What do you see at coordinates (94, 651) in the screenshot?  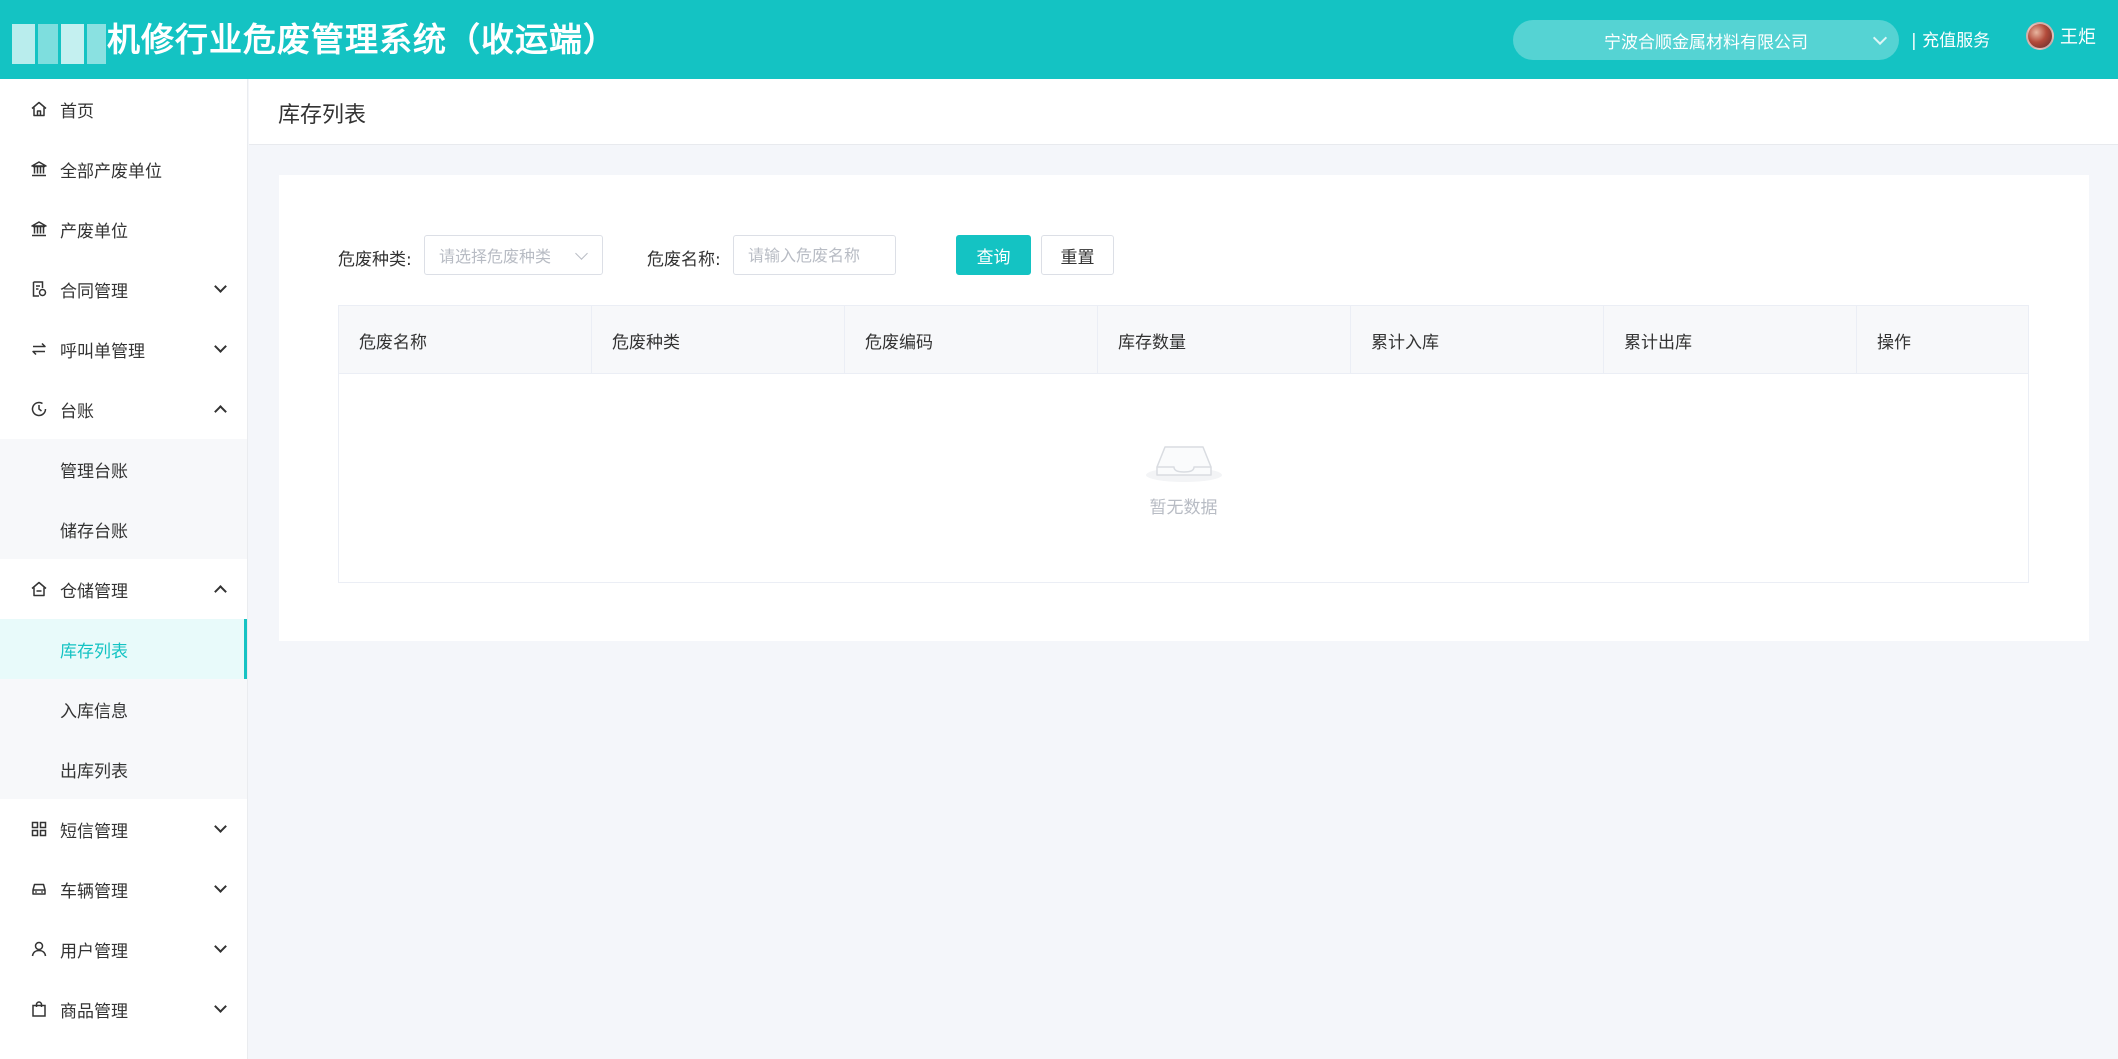 I see `sidebar-item-label: 库存列表` at bounding box center [94, 651].